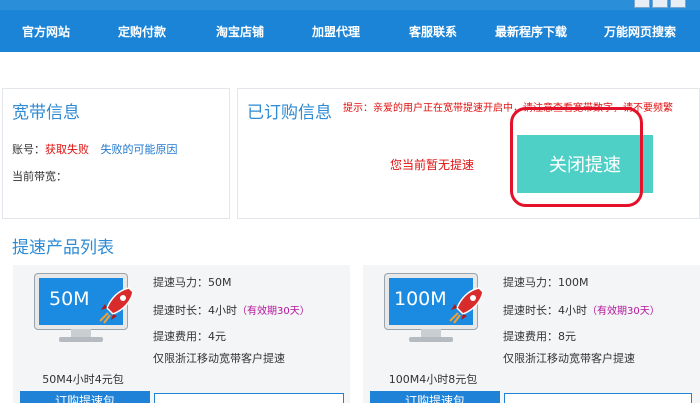 This screenshot has width=700, height=403. I want to click on account-row: 账号：获取失败 失败的可能原因, so click(95, 149).